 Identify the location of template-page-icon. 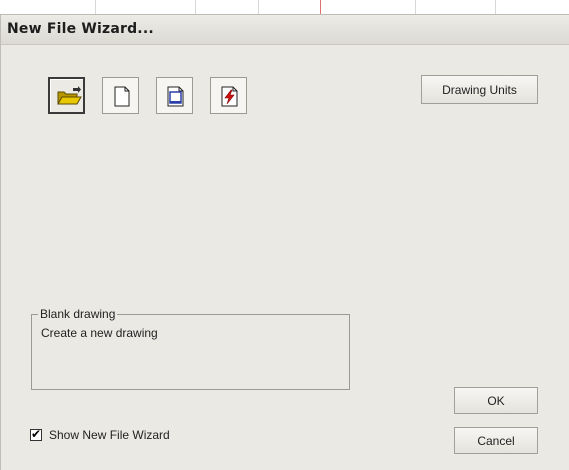
(175, 96).